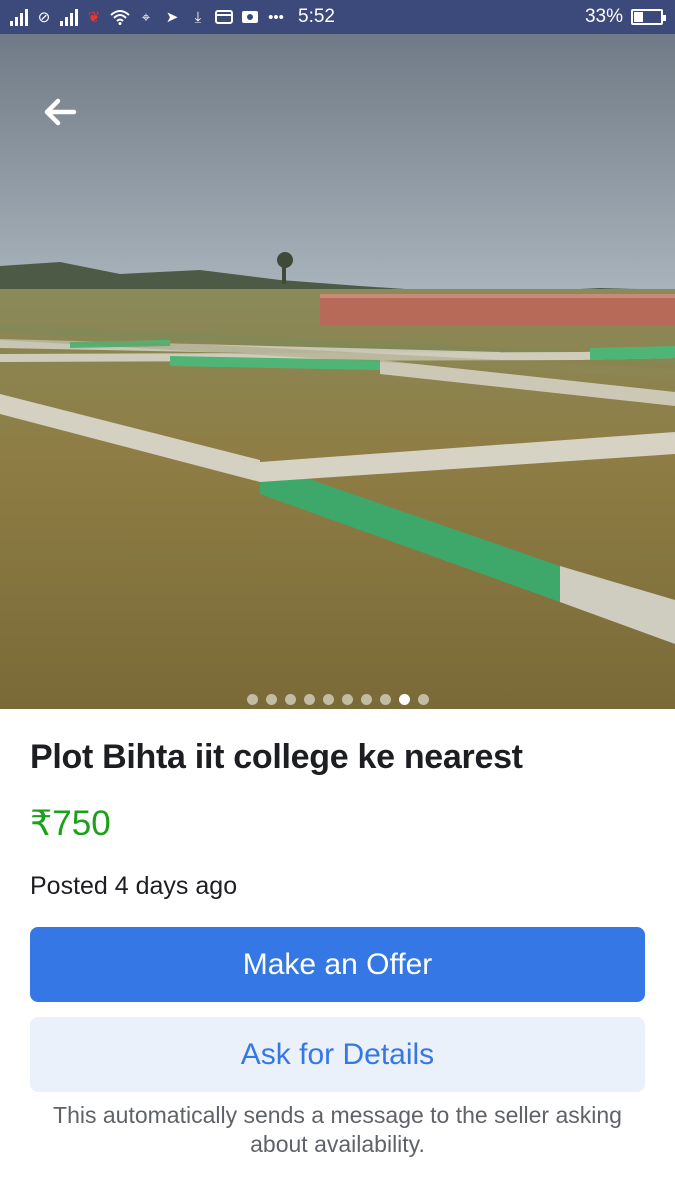  What do you see at coordinates (94, 17) in the screenshot?
I see `app-icon: ❦` at bounding box center [94, 17].